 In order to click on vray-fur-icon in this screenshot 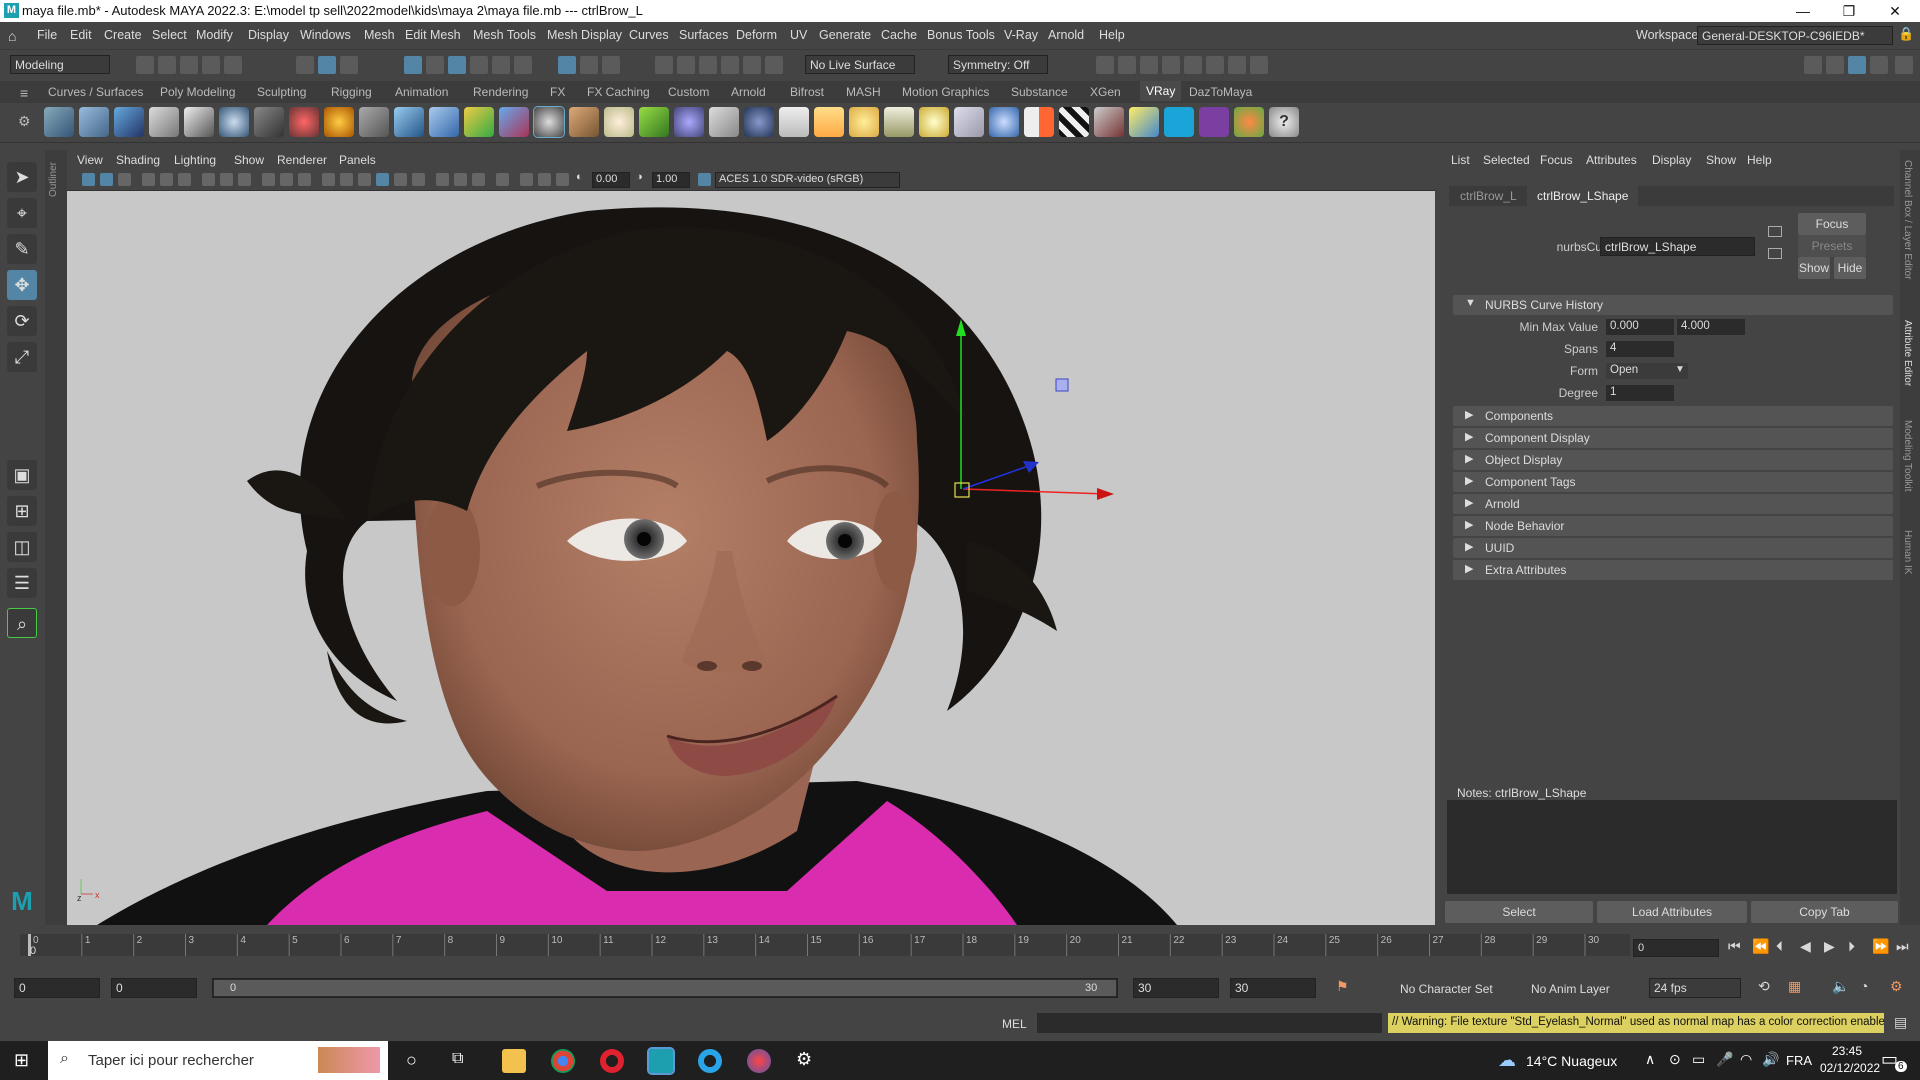, I will do `click(444, 122)`.